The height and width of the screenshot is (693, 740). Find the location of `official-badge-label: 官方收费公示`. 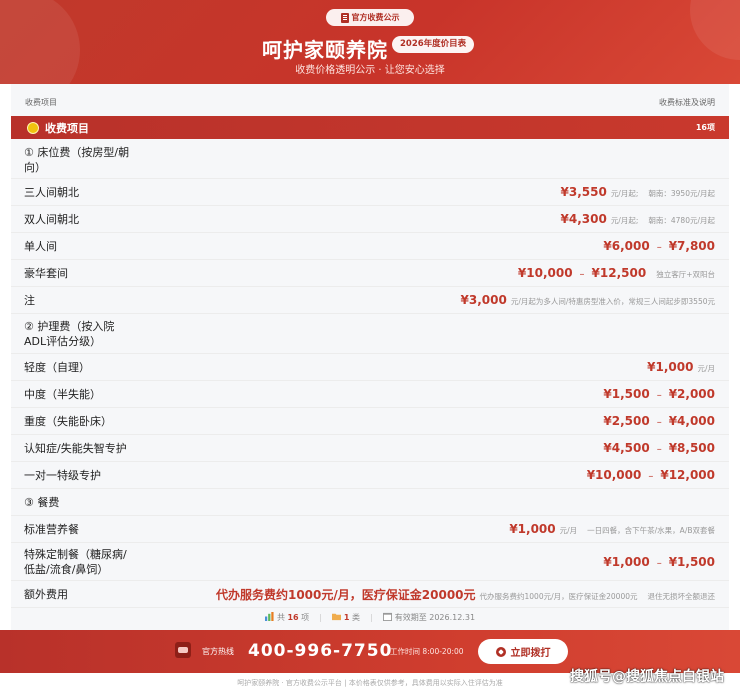

official-badge-label: 官方收费公示 is located at coordinates (375, 17).